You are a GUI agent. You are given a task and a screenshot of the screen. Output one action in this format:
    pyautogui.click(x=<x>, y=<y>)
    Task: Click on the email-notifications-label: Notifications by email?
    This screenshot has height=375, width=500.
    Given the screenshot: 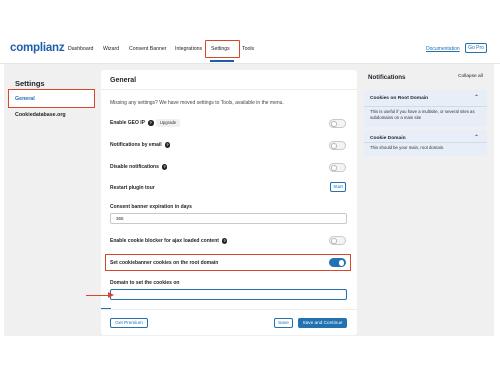 What is the action you would take?
    pyautogui.click(x=140, y=145)
    